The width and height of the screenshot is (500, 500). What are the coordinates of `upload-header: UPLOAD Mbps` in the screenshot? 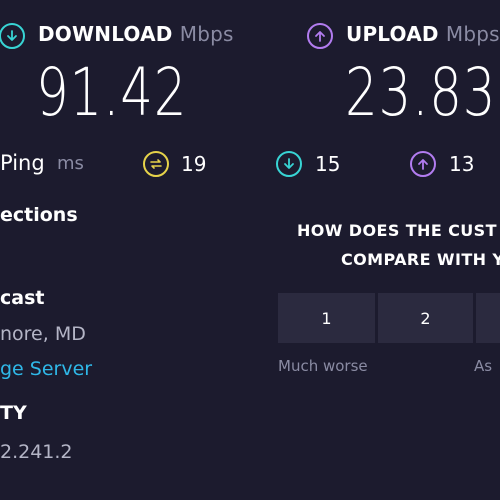 It's located at (423, 34).